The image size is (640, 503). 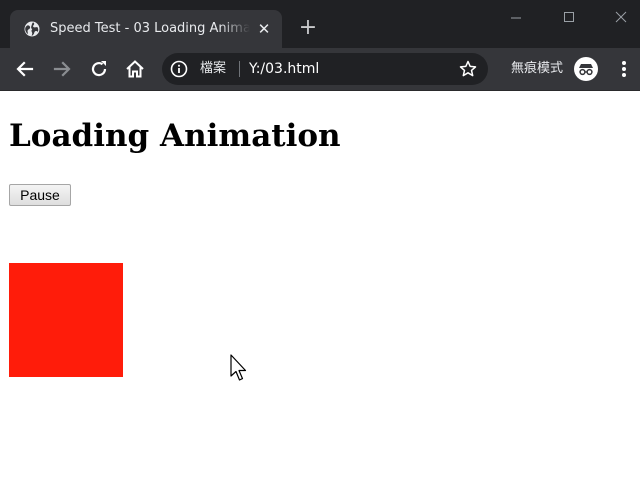 I want to click on forward-arrow-icon, so click(x=62, y=69).